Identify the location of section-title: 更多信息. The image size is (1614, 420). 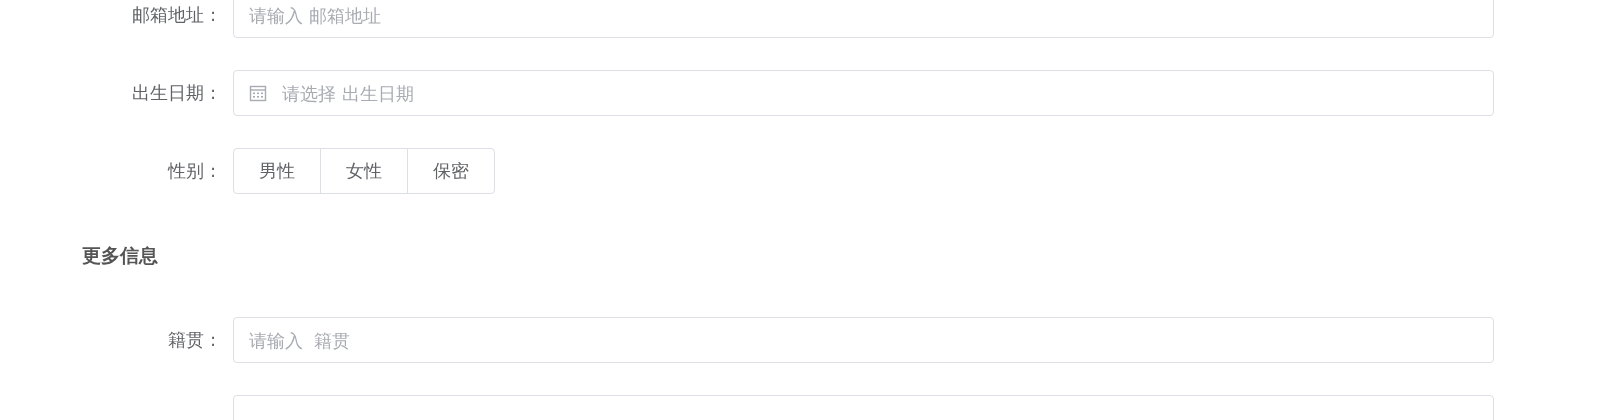
(120, 255).